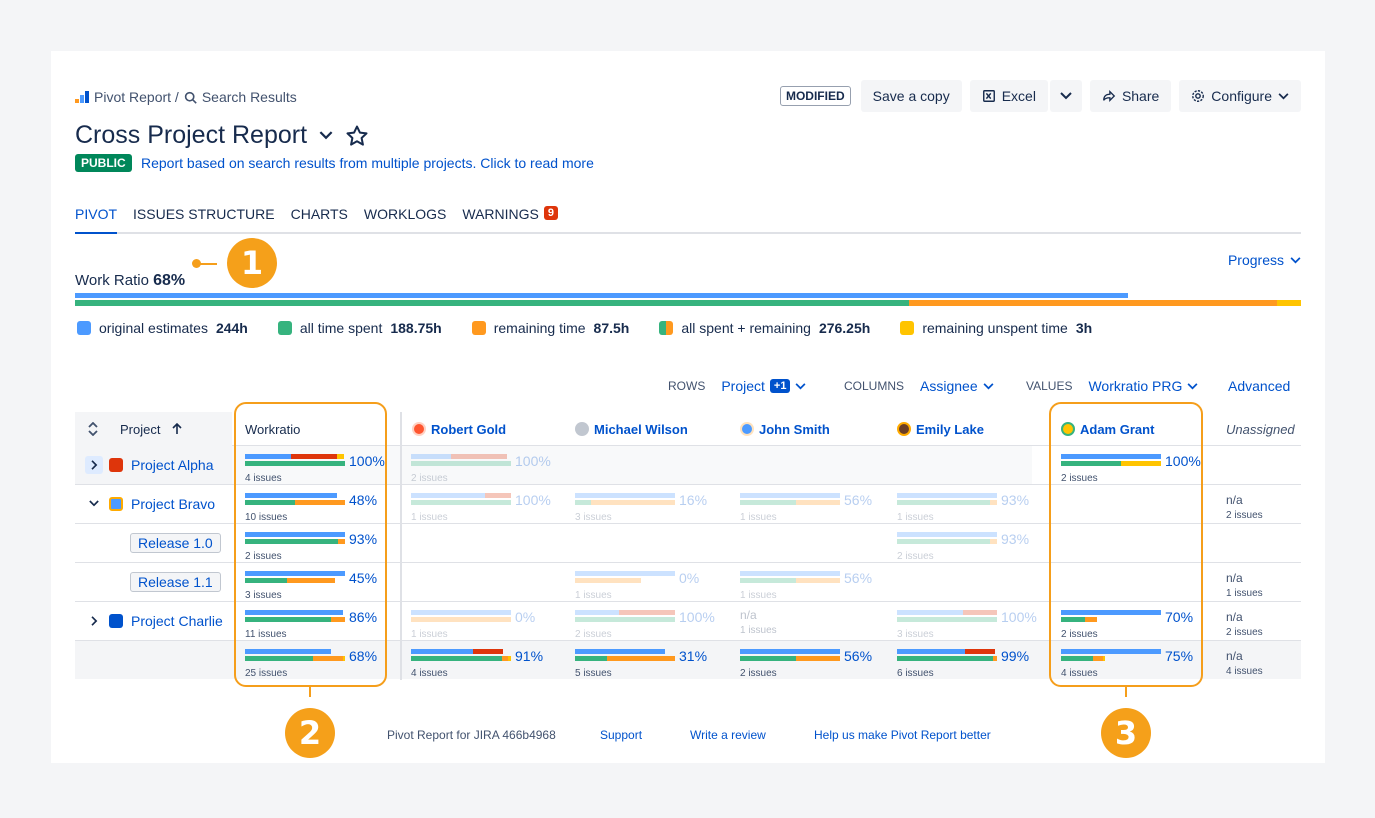 This screenshot has width=1375, height=818. I want to click on column-robert-gold: Robert Gold, so click(459, 429).